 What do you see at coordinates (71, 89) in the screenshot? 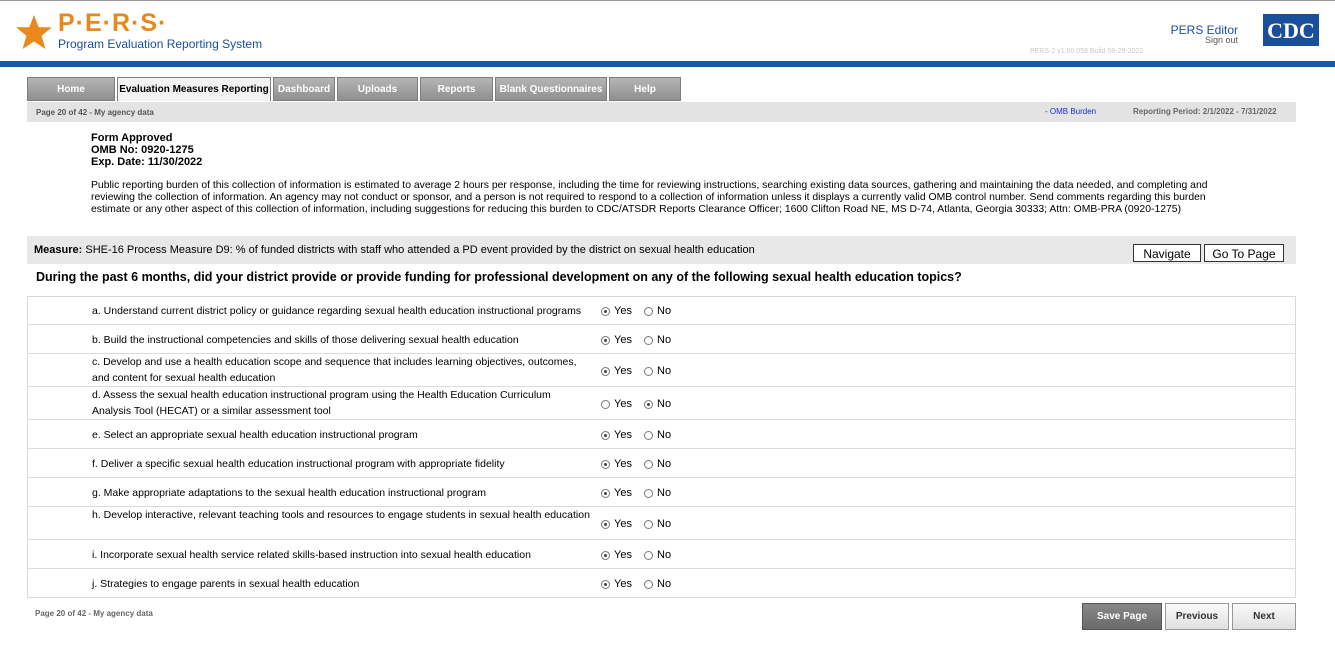
I see `tab-home: Home` at bounding box center [71, 89].